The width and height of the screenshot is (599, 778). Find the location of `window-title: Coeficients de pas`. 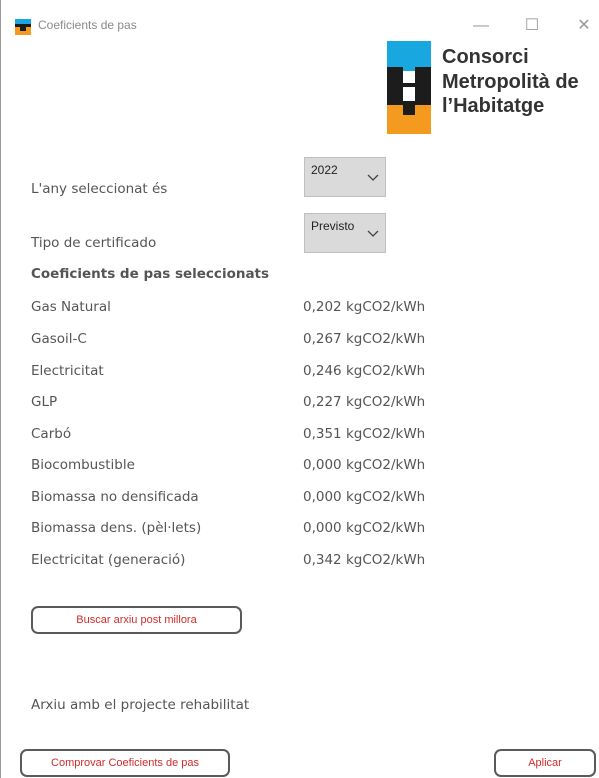

window-title: Coeficients de pas is located at coordinates (87, 25).